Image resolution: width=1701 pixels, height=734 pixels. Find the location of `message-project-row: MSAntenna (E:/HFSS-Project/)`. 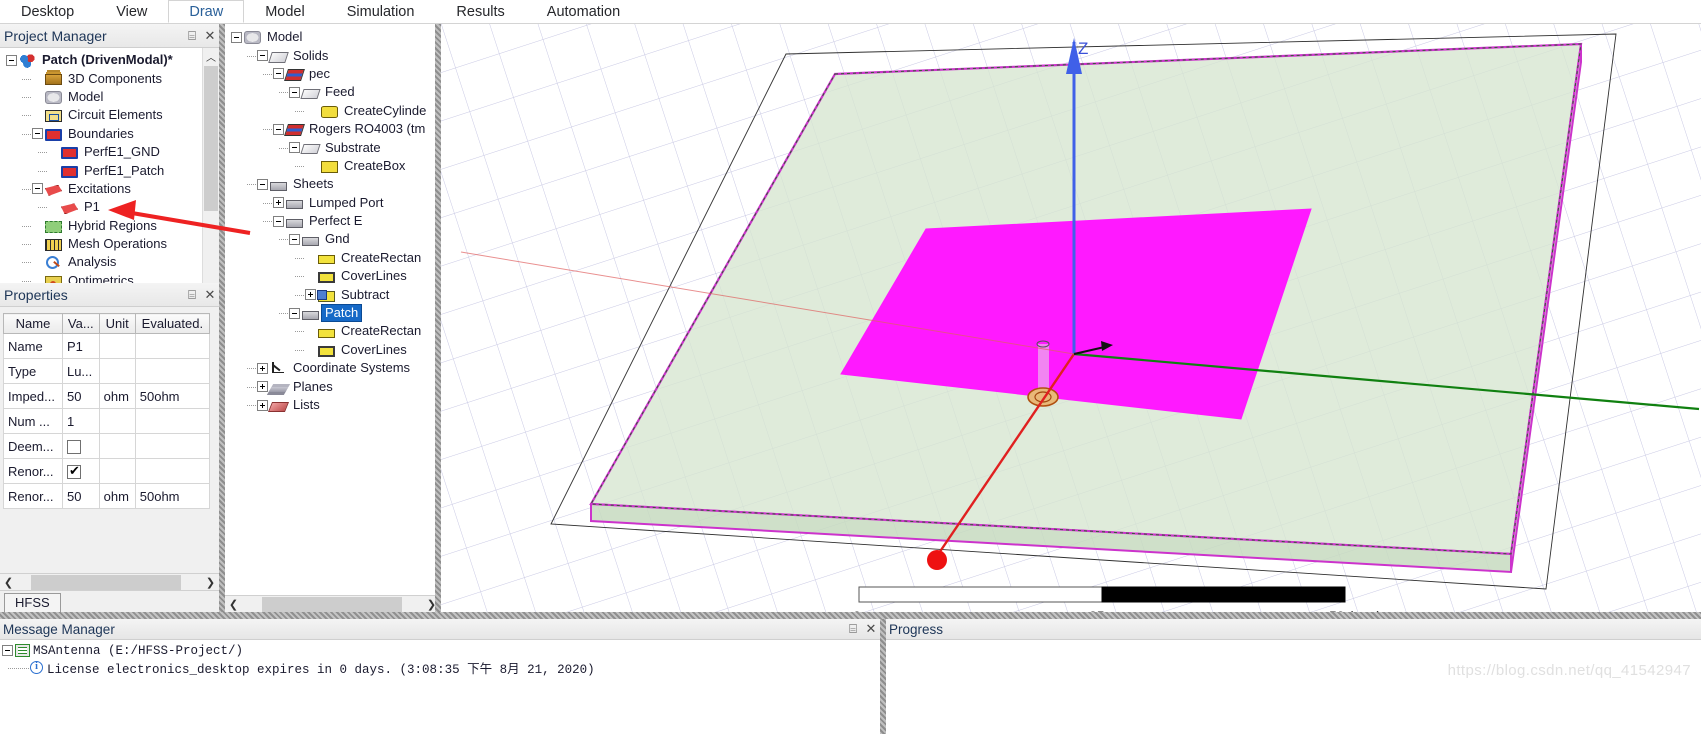

message-project-row: MSAntenna (E:/HFSS-Project/) is located at coordinates (441, 650).